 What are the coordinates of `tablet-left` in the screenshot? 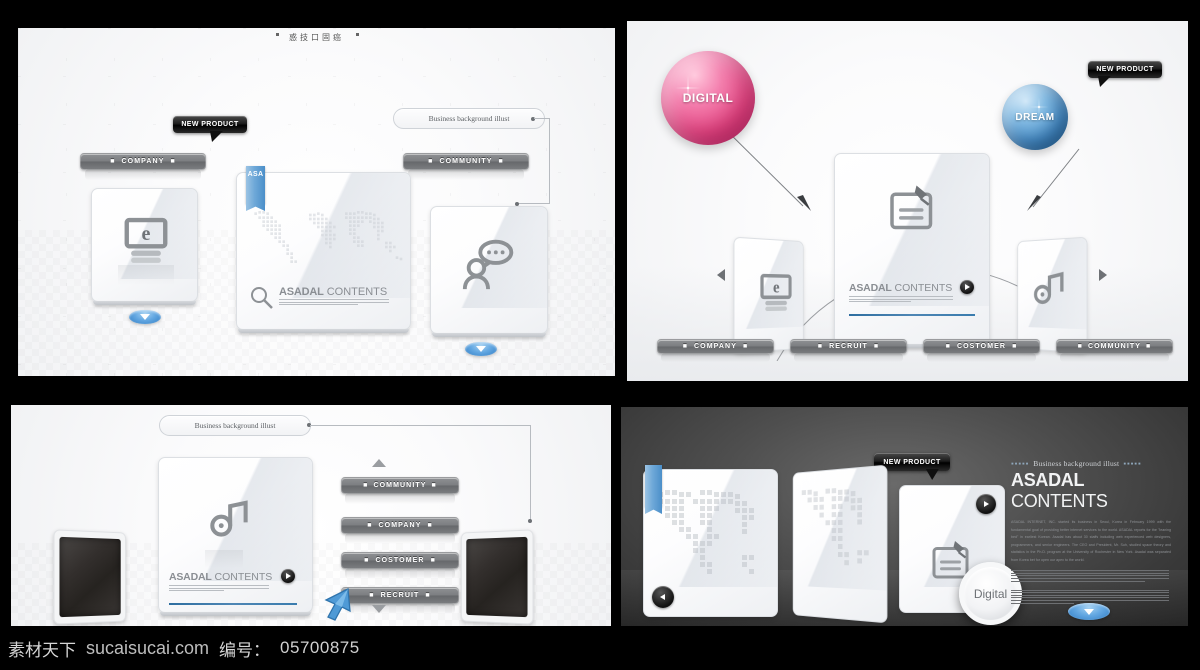 It's located at (89, 577).